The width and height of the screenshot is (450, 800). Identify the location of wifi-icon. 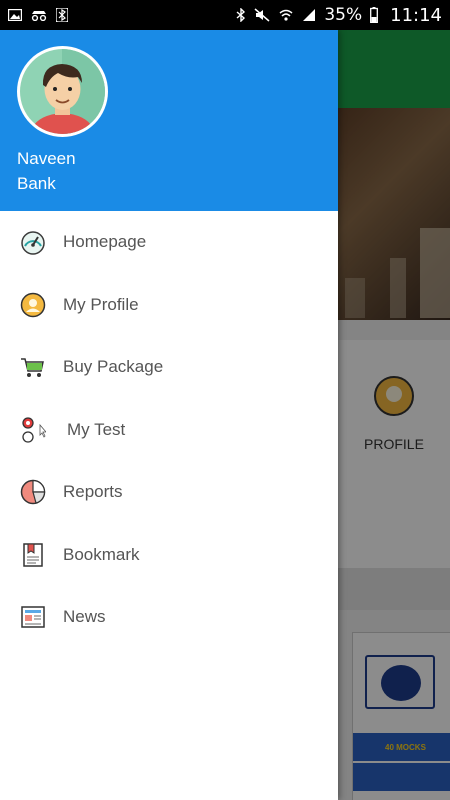
(286, 15).